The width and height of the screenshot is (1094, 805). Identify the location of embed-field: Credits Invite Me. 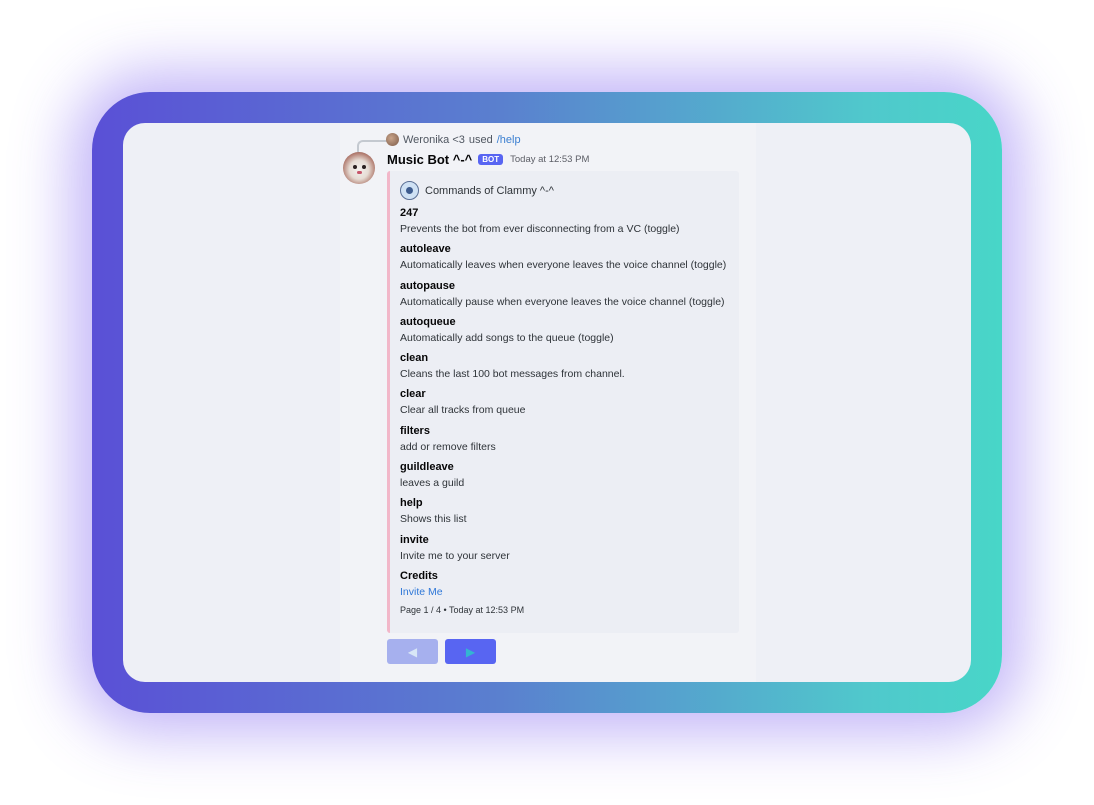
(565, 587).